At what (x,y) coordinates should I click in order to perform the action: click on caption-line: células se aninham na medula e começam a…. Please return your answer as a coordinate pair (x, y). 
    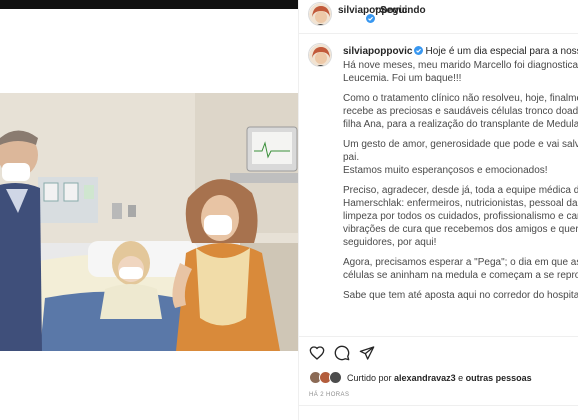
    Looking at the image, I should click on (460, 275).